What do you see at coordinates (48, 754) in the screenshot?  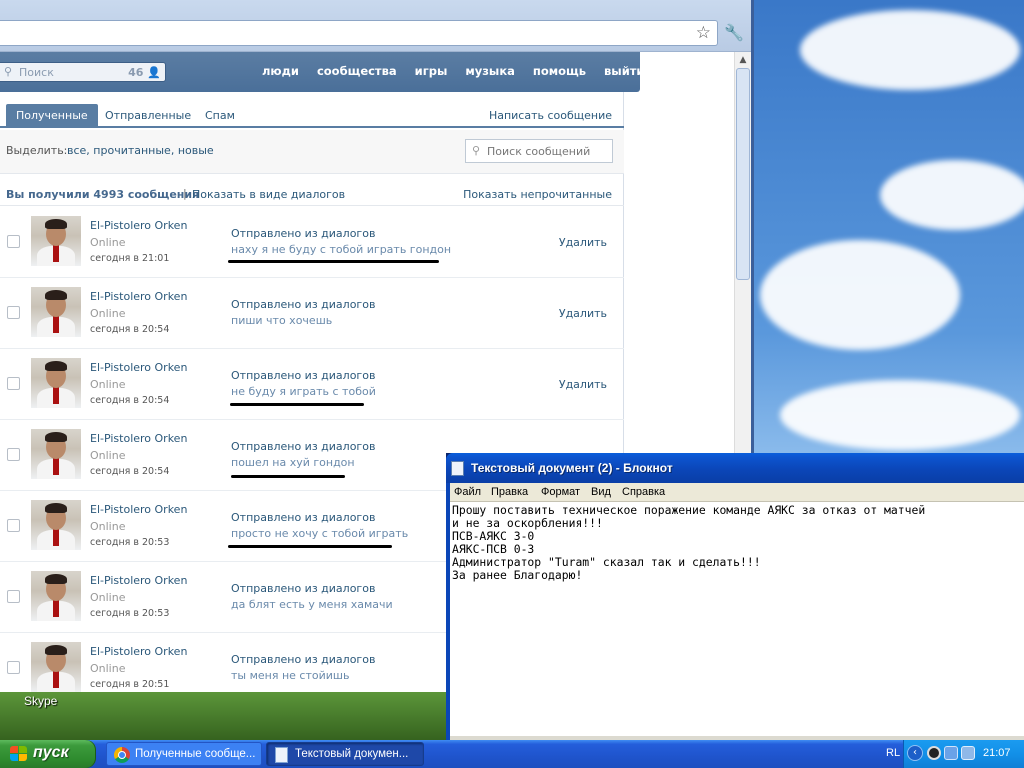 I see `start-button: пуск` at bounding box center [48, 754].